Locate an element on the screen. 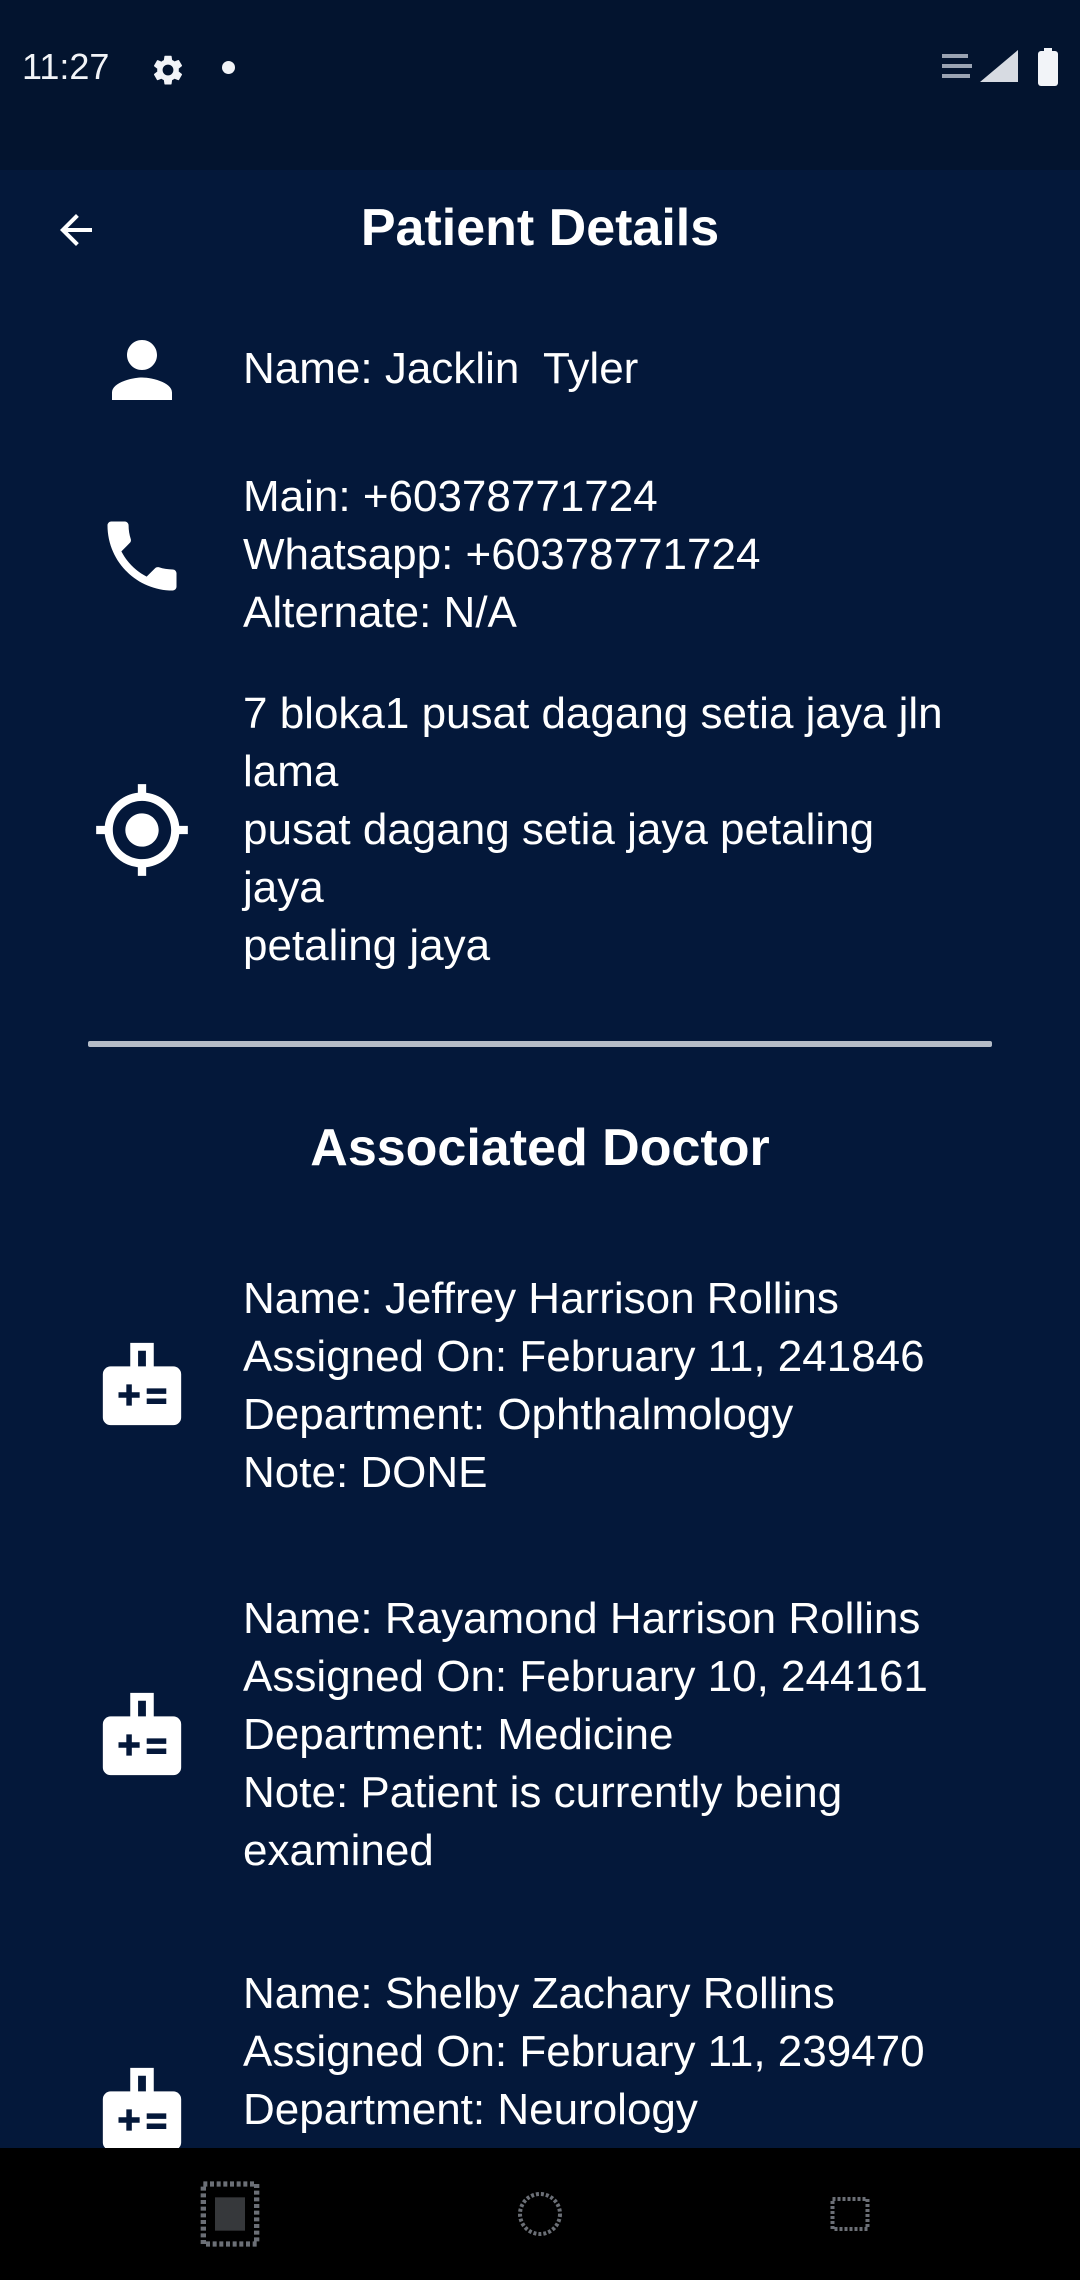  patient-name-row: Name: Jacklin Tyler is located at coordinates (540, 370).